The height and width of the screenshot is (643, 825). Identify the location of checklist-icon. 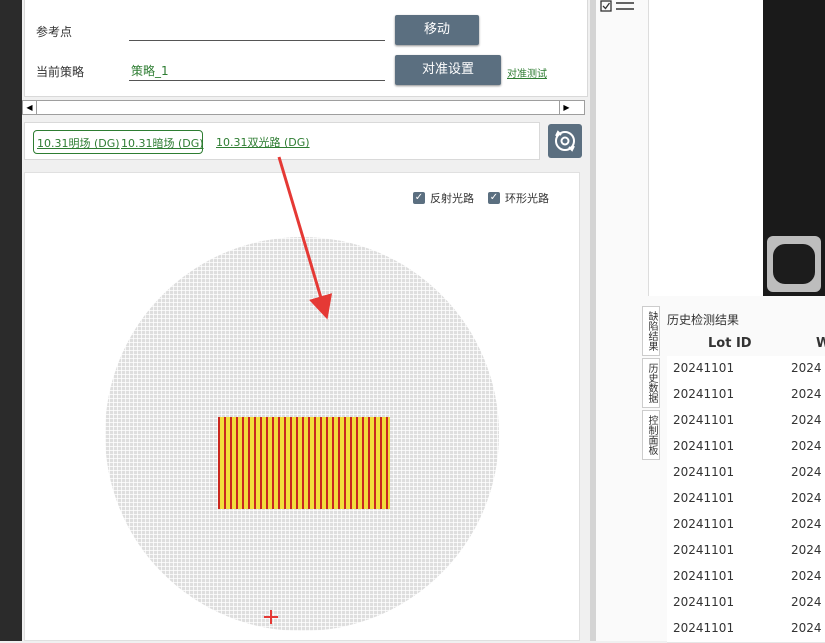
(618, 7).